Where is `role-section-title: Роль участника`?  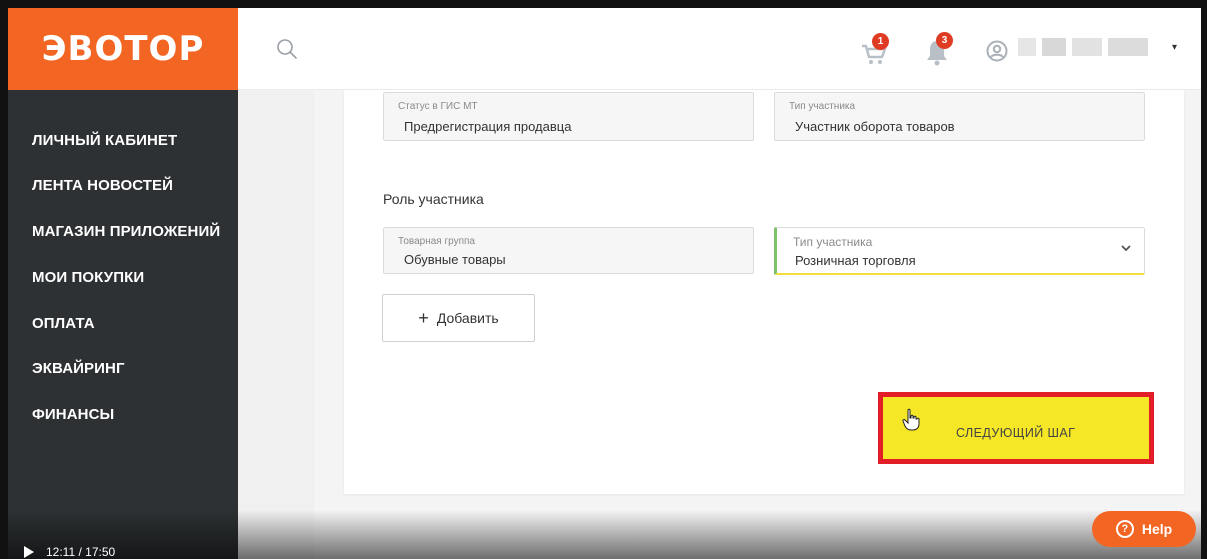 role-section-title: Роль участника is located at coordinates (433, 199).